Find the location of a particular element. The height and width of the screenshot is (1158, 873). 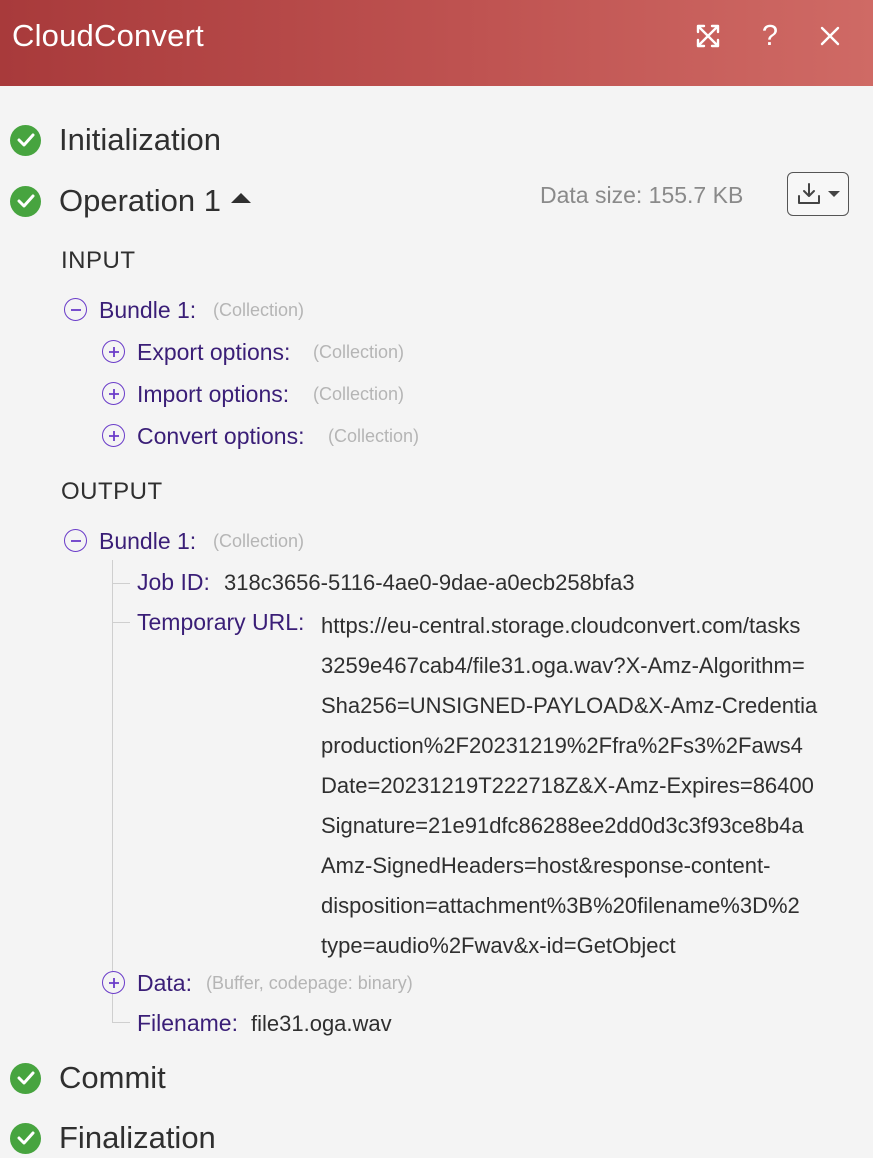

data-type: (Buffer, codepage: binary) is located at coordinates (309, 983).